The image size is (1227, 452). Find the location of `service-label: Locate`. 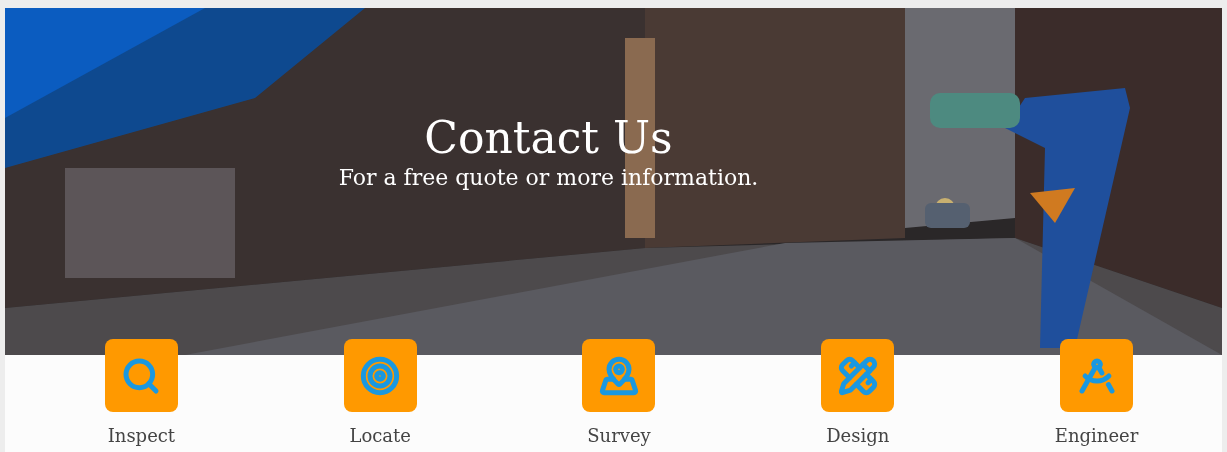

service-label: Locate is located at coordinates (380, 436).